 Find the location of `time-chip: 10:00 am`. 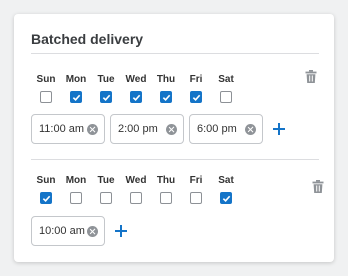

time-chip: 10:00 am is located at coordinates (68, 231).